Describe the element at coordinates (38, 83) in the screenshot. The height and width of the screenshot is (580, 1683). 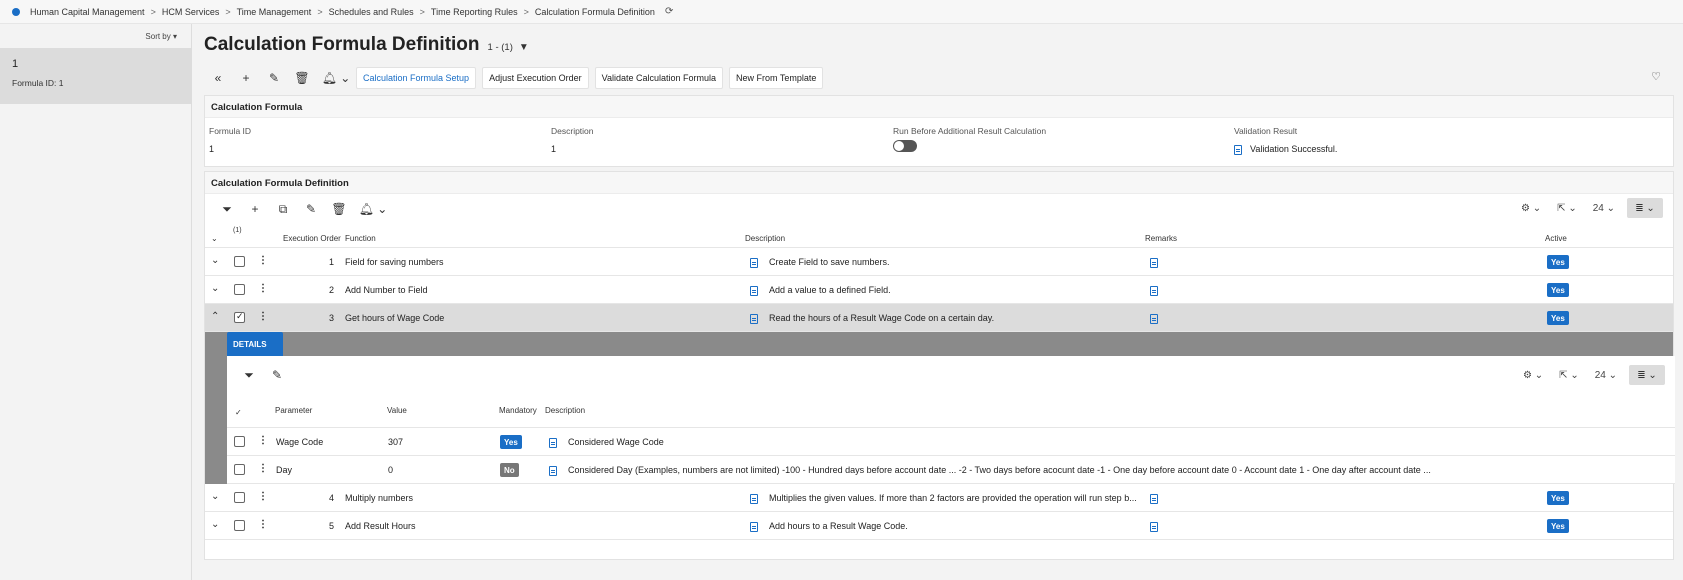
I see `record-subtitle: Formula ID: 1` at that location.